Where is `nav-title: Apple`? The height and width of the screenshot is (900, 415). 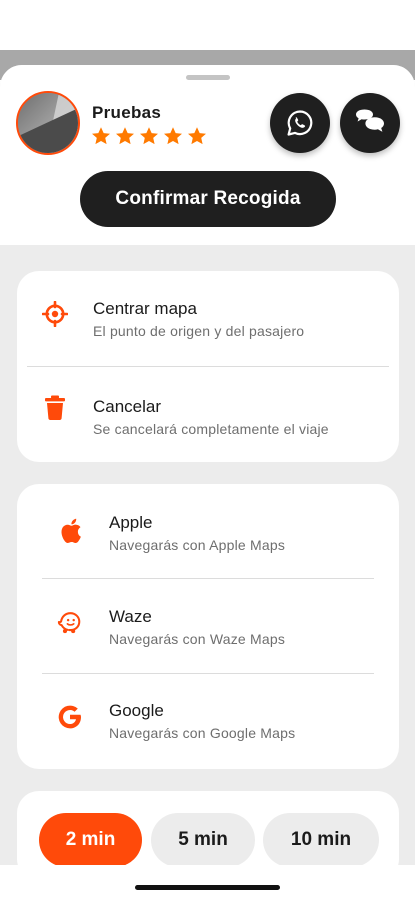 nav-title: Apple is located at coordinates (131, 522).